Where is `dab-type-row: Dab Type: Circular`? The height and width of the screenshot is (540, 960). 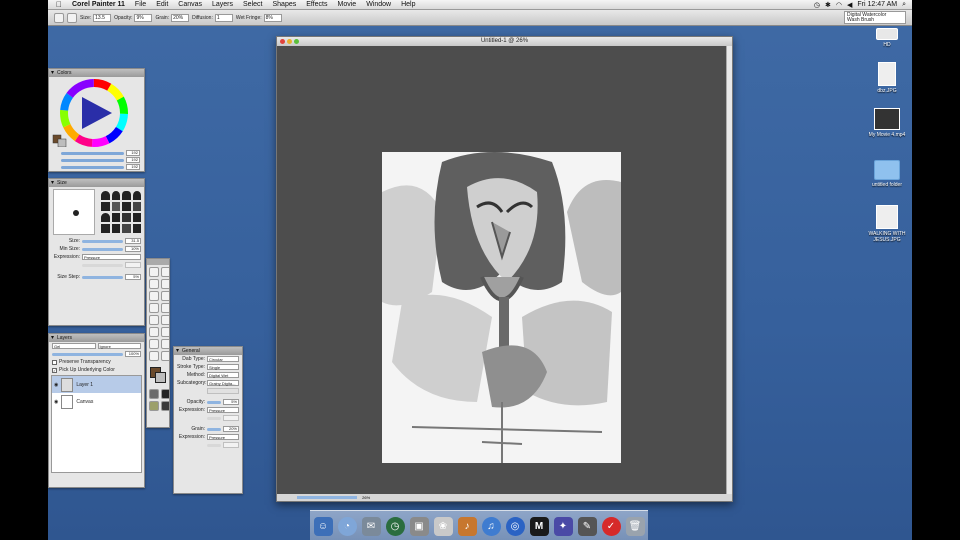 dab-type-row: Dab Type: Circular is located at coordinates (208, 359).